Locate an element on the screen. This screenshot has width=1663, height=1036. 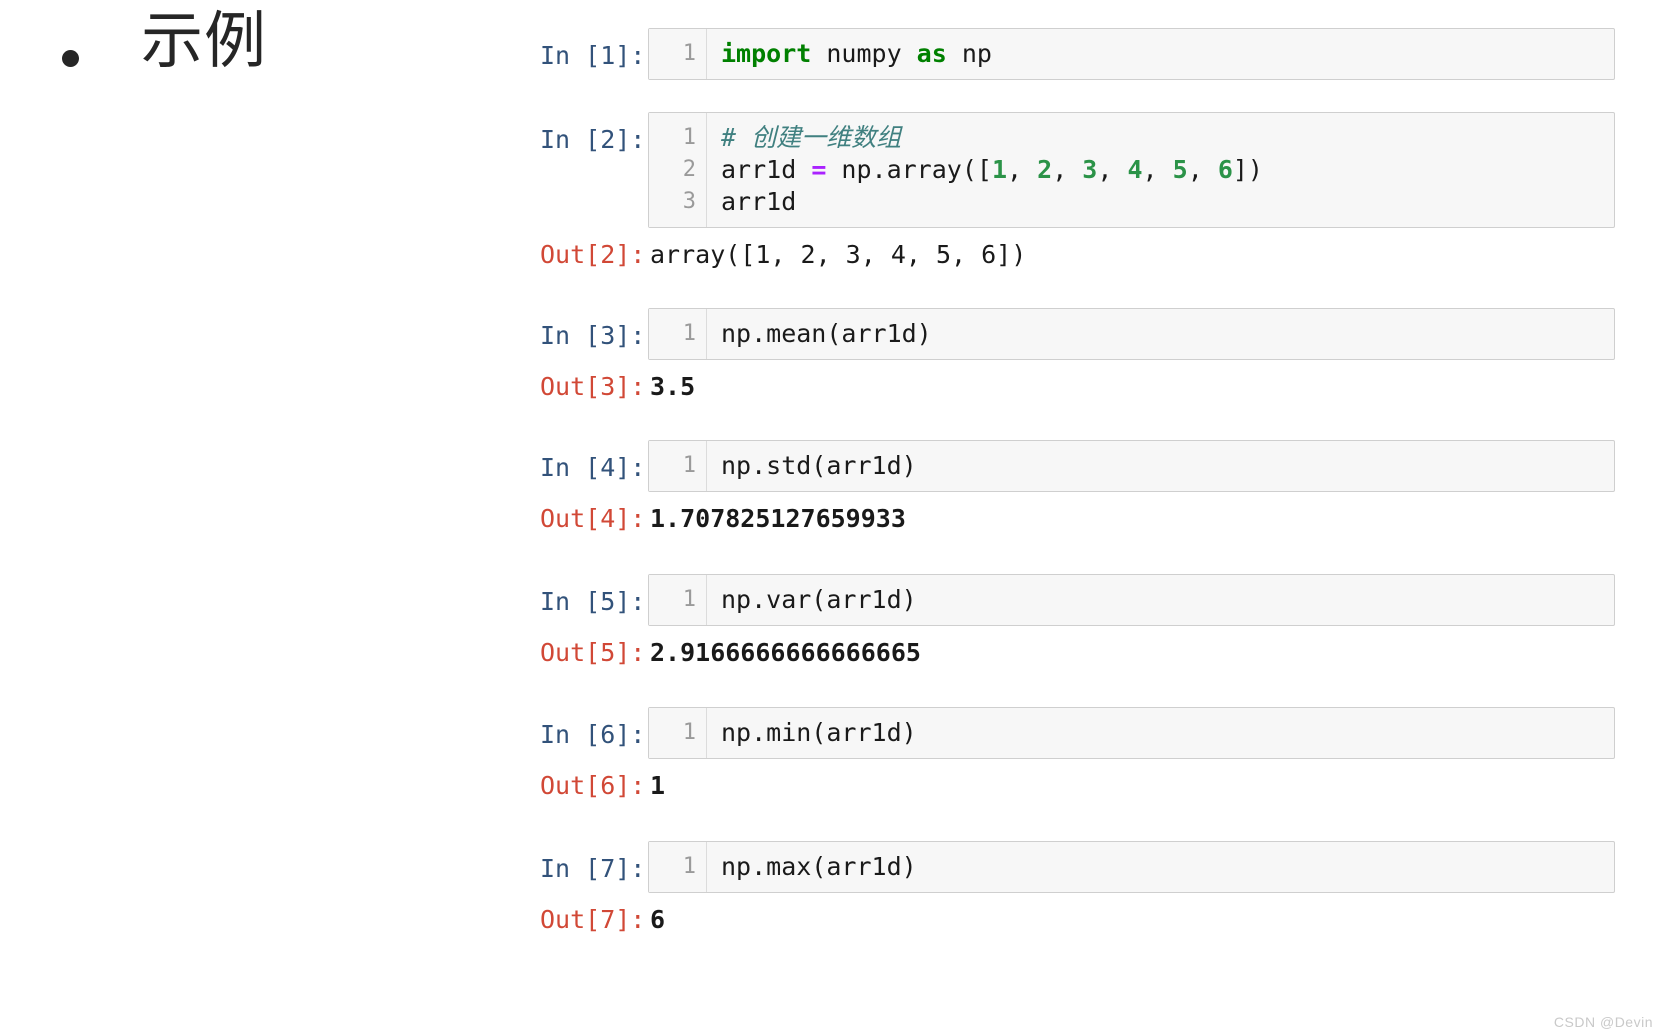
page-title: 示例 is located at coordinates (204, 40).